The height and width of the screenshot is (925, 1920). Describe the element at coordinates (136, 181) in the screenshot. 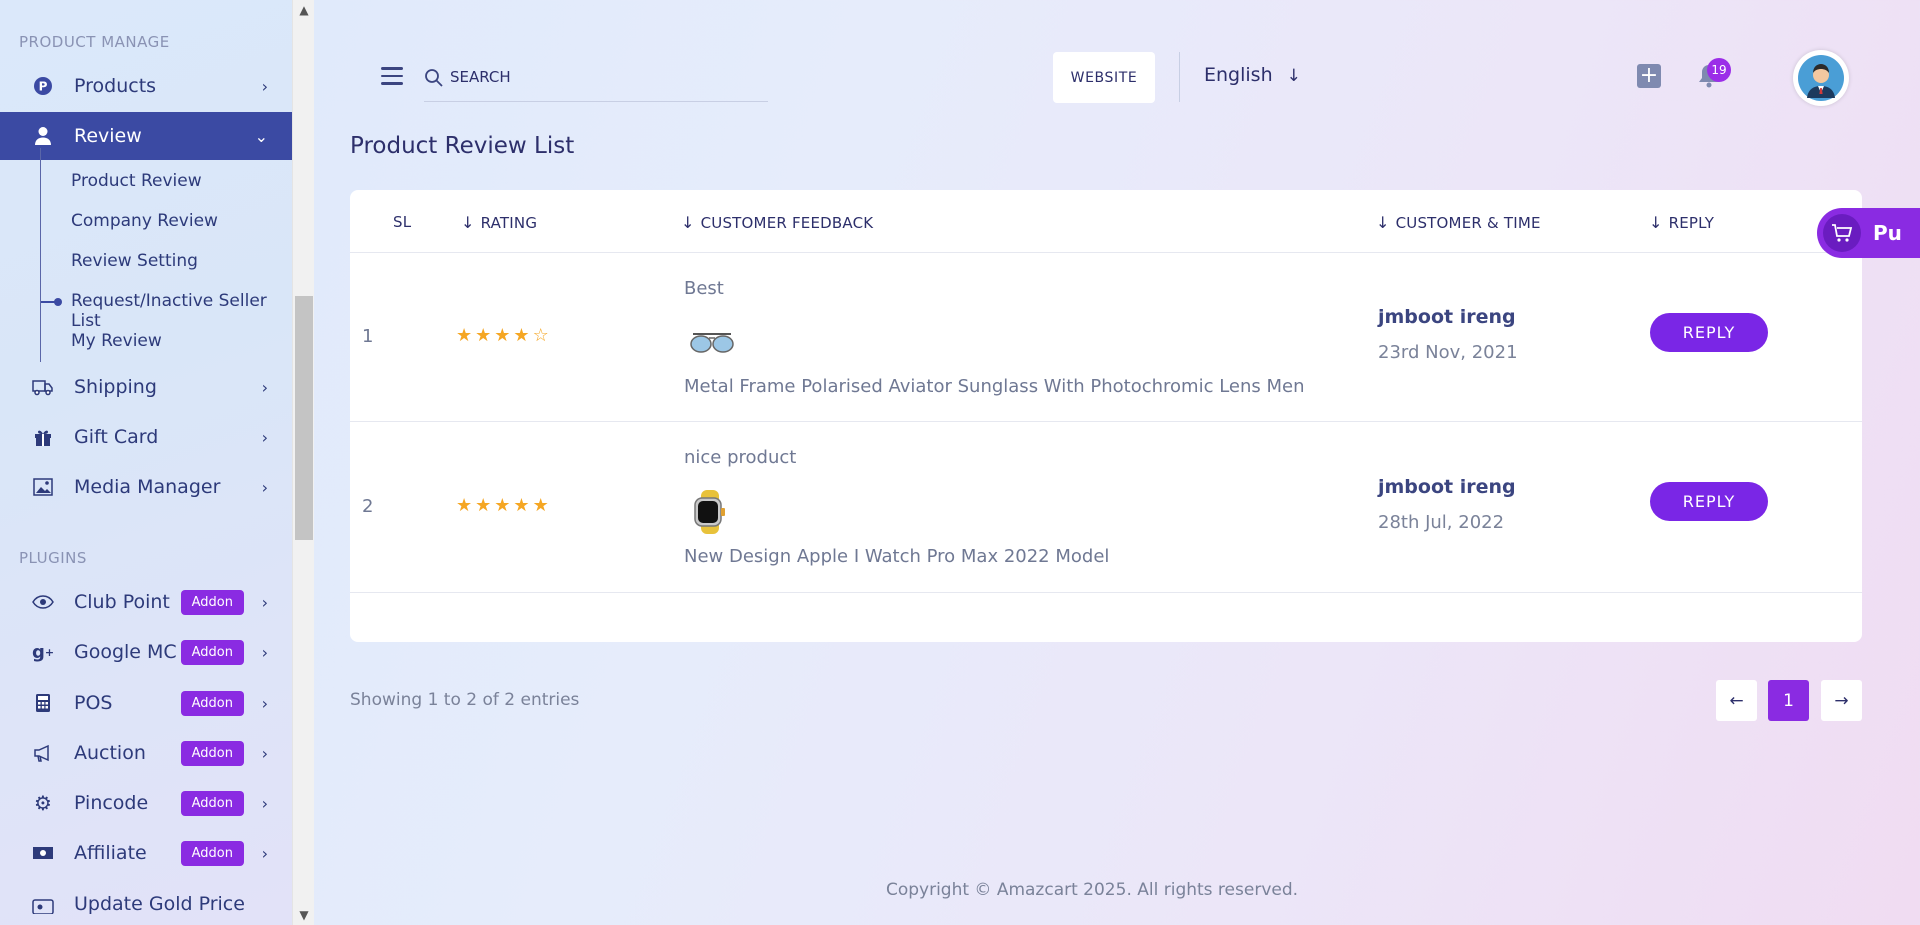

I see `submenu-product-review: Product Review` at that location.